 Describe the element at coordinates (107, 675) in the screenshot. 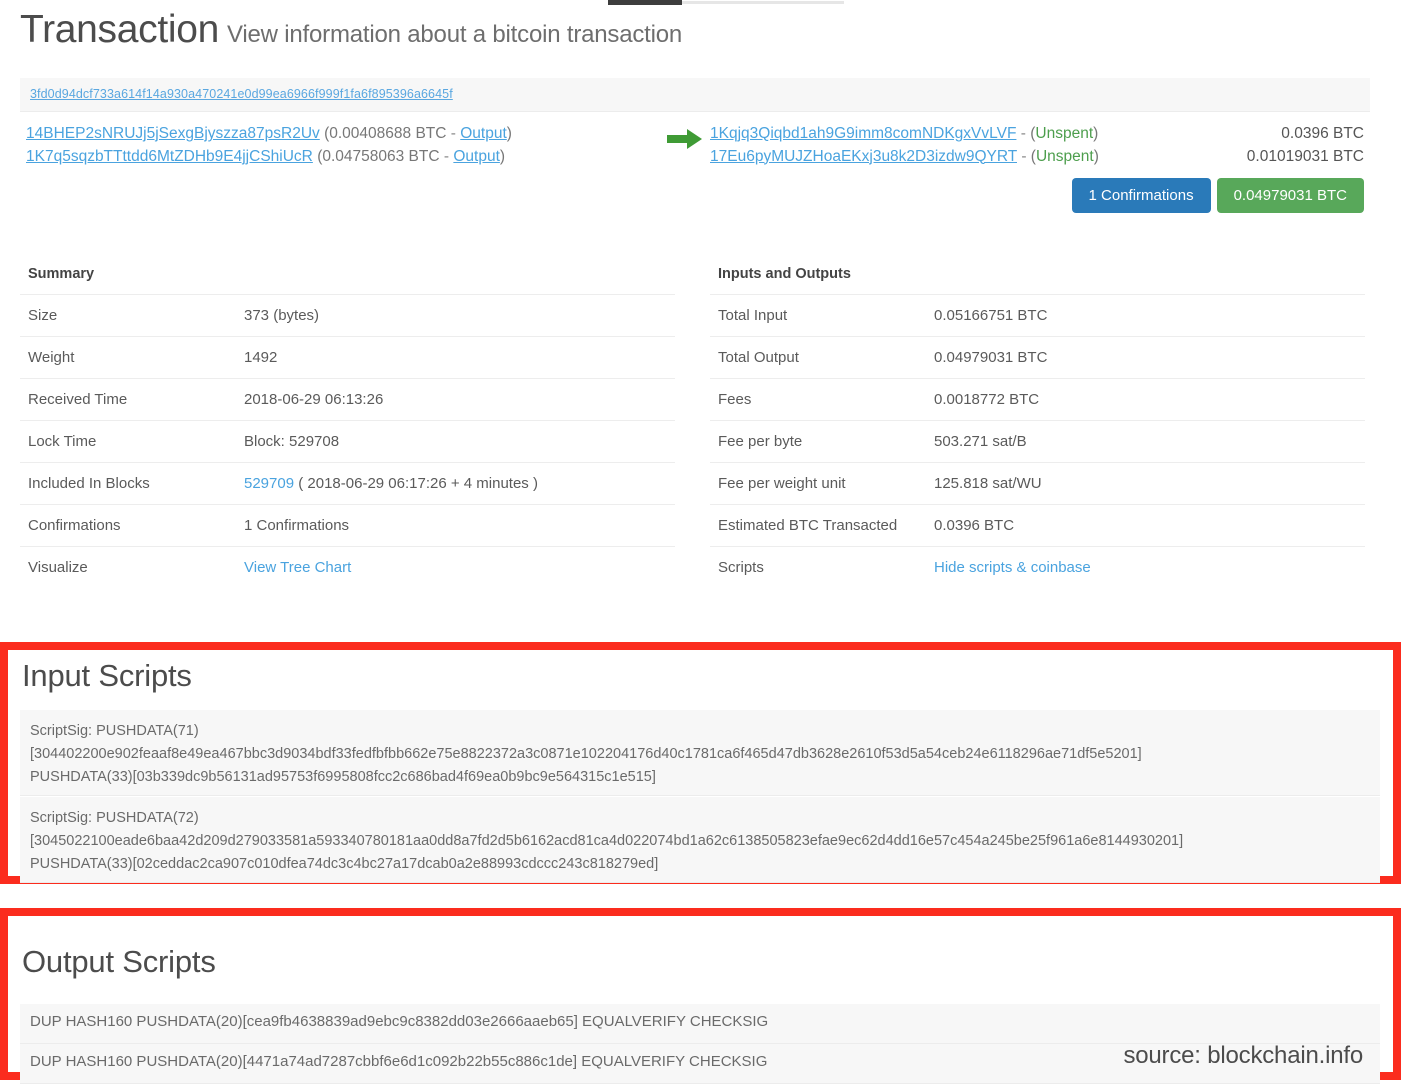

I see `input-scripts-title: Input Scripts` at that location.